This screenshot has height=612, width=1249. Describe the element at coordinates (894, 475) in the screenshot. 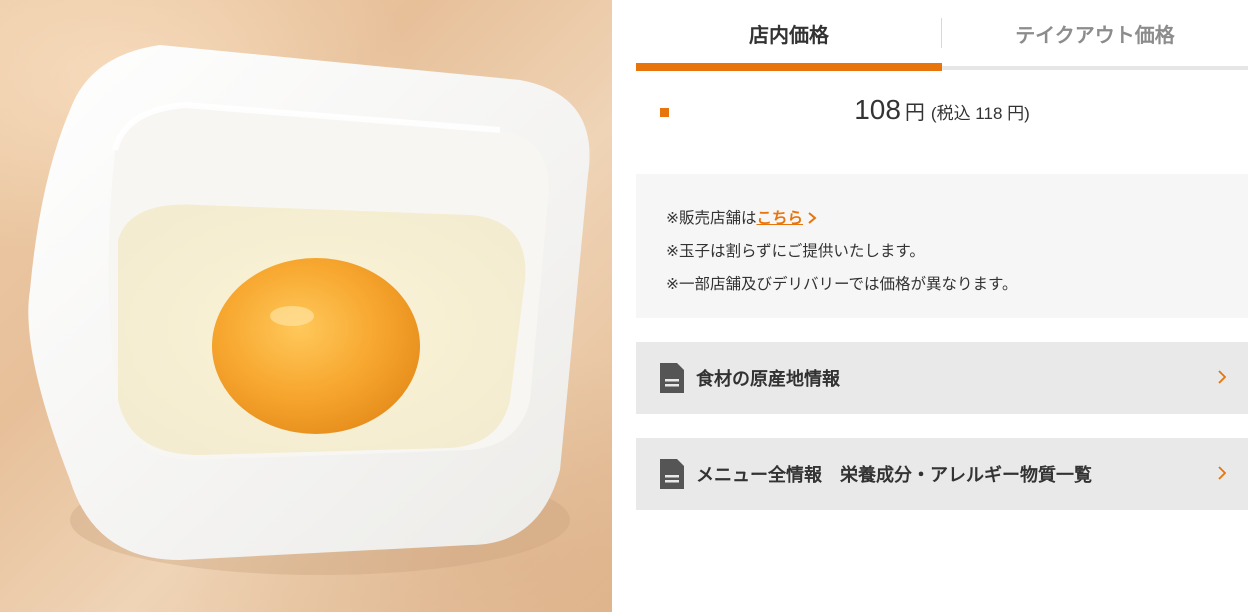

I see `menu-full-info-label: メニュー全情報 栄養成分・アレルギー物質一覧` at that location.